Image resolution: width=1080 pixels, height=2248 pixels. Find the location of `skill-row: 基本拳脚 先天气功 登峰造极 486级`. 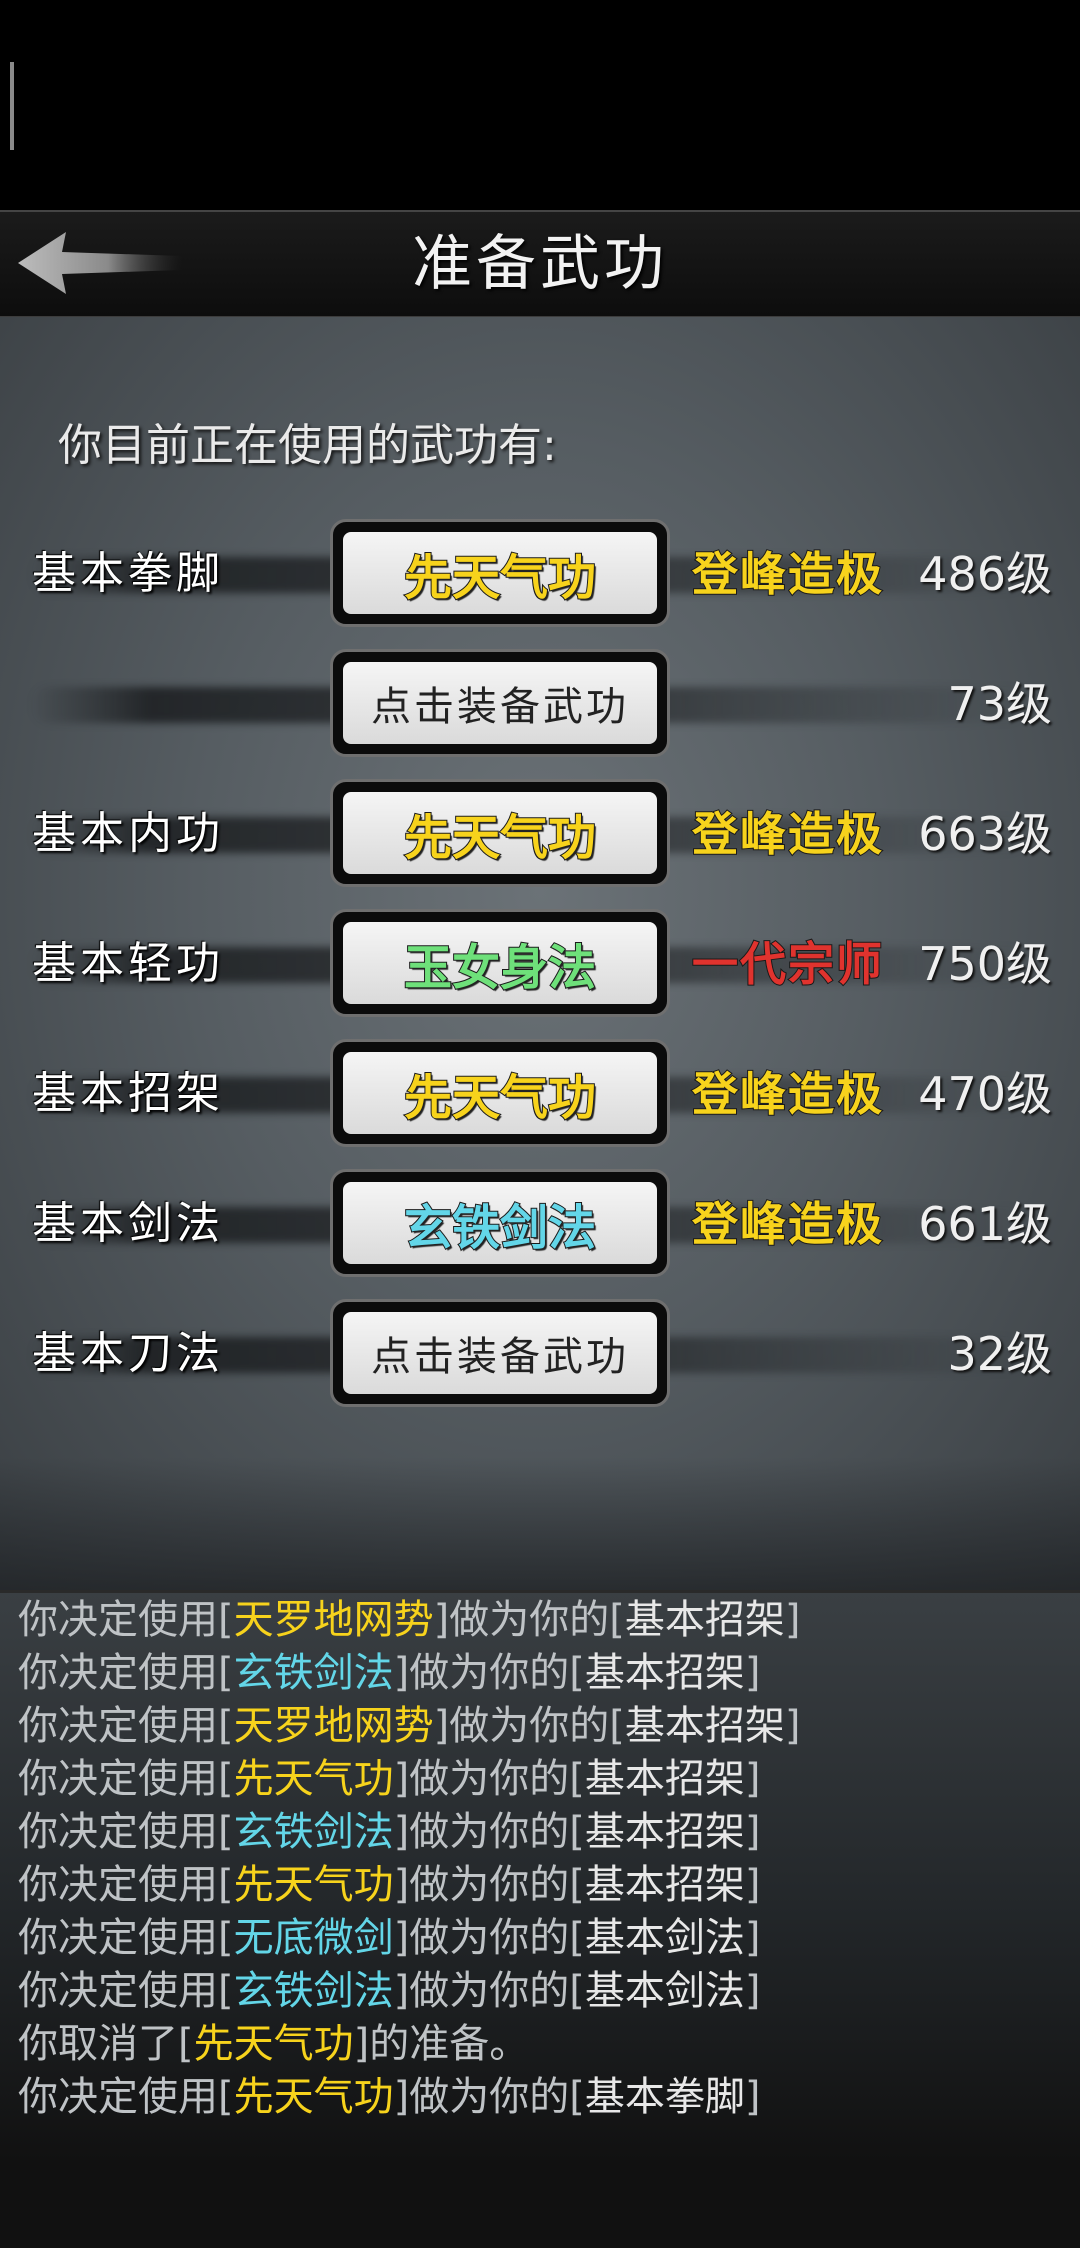

skill-row: 基本拳脚 先天气功 登峰造极 486级 is located at coordinates (540, 574).